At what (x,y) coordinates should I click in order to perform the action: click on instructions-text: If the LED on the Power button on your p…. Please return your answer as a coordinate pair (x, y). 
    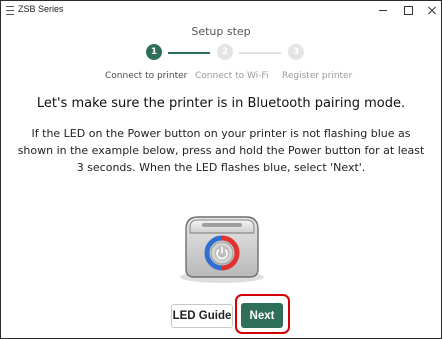
    Looking at the image, I should click on (221, 150).